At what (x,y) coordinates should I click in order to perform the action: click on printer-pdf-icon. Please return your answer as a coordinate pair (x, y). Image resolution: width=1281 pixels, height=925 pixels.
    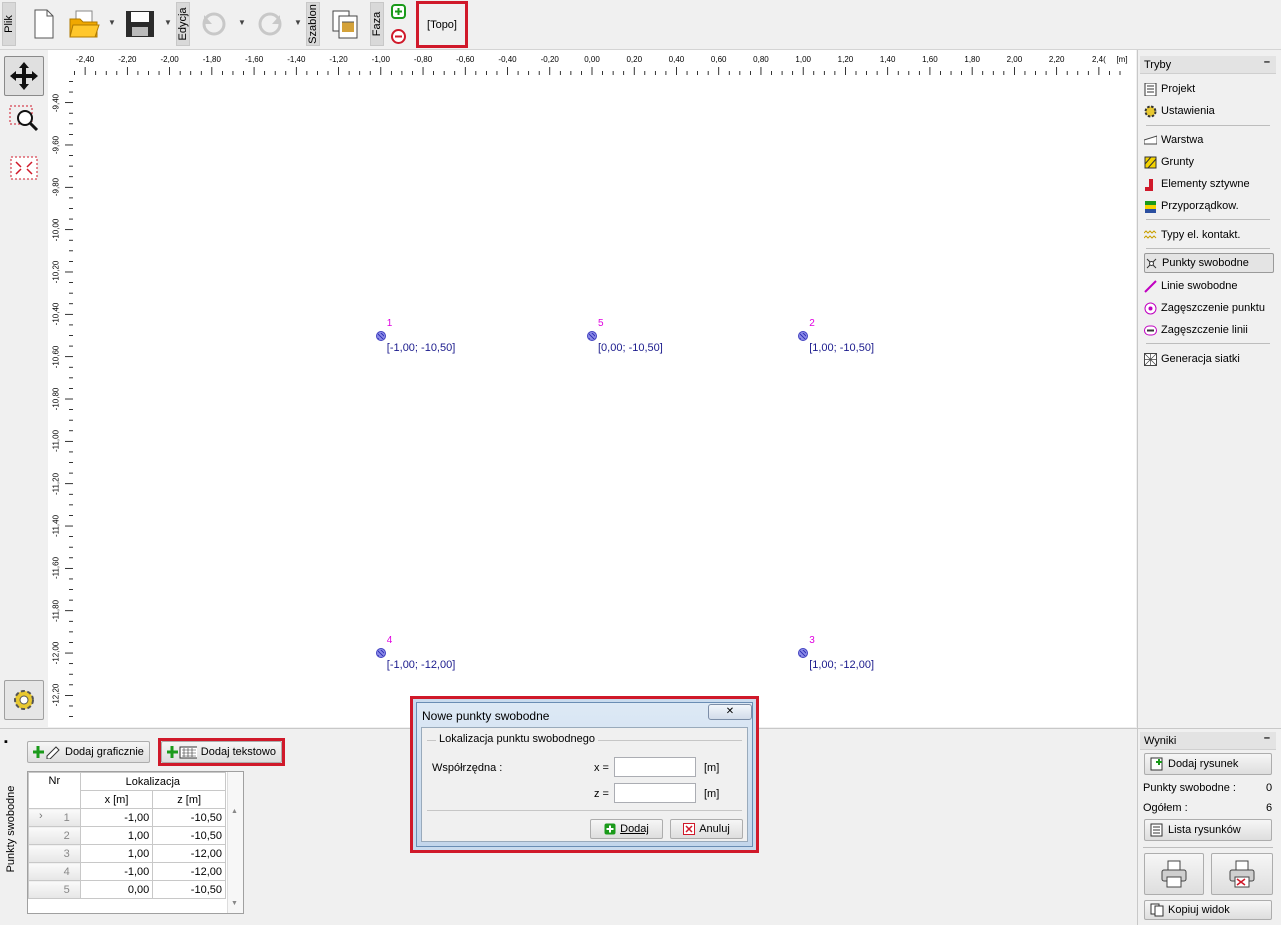
    Looking at the image, I should click on (1242, 874).